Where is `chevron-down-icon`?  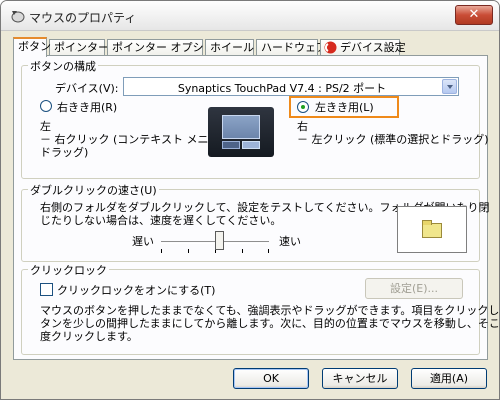
chevron-down-icon is located at coordinates (449, 86).